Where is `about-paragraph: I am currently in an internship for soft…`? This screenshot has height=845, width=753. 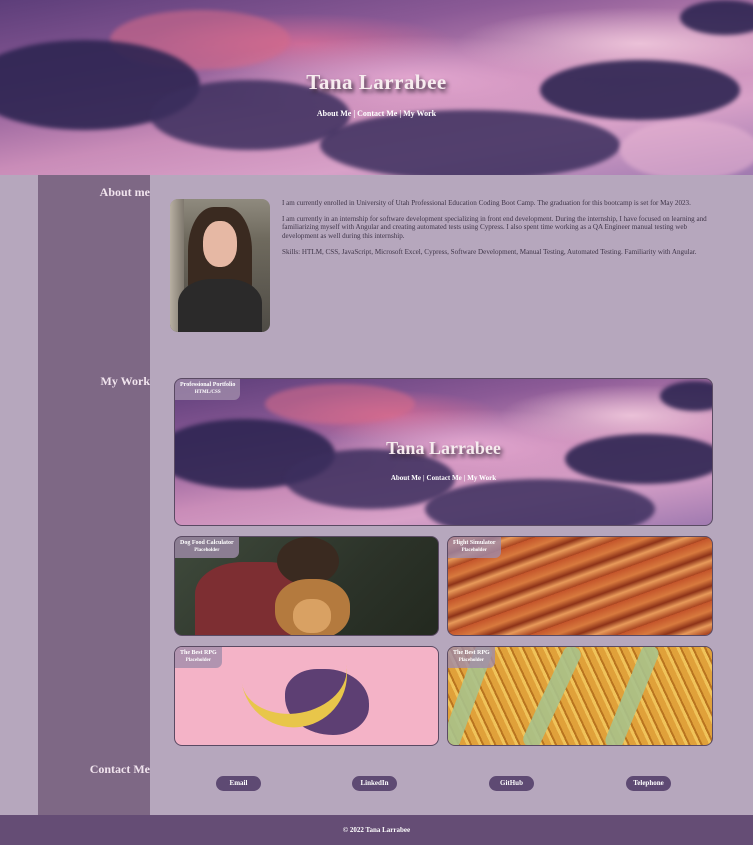 about-paragraph: I am currently in an internship for soft… is located at coordinates (494, 227).